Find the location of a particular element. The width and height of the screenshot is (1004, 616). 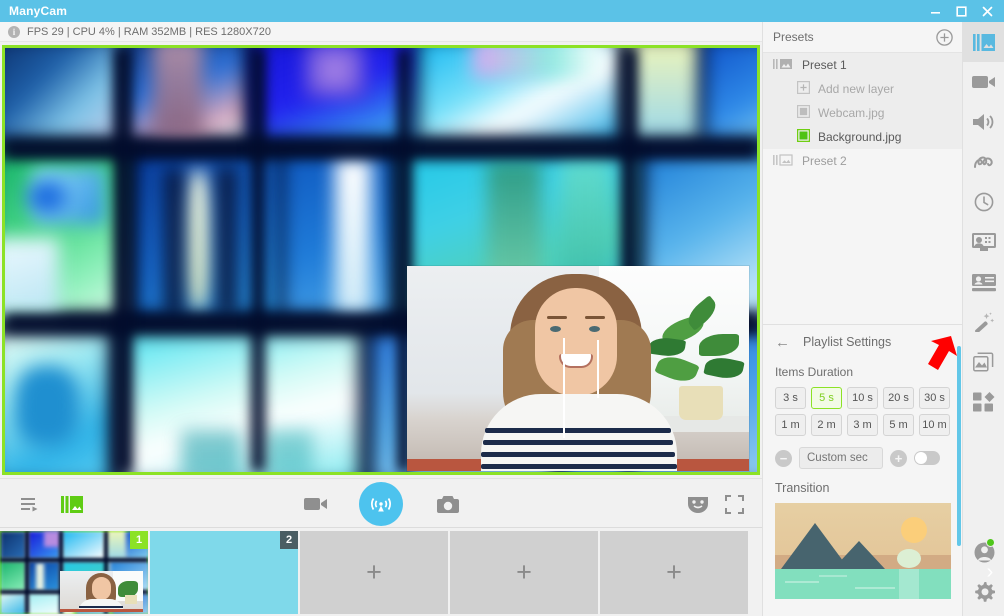

preset-label: Preset 1 is located at coordinates (824, 65).